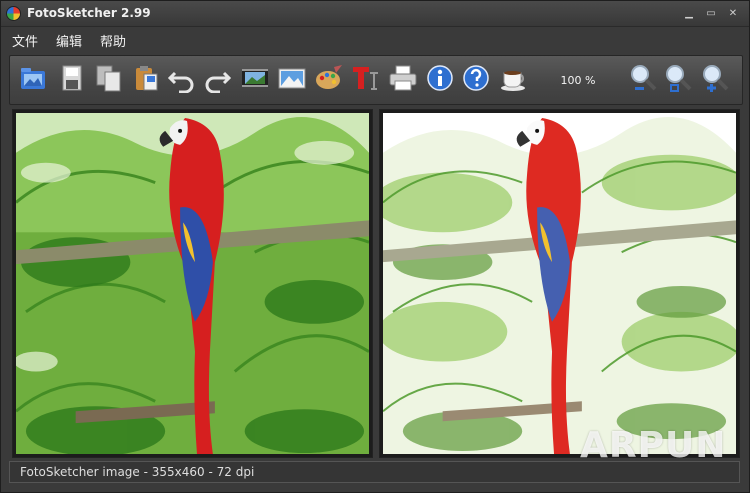 This screenshot has width=750, height=493. Describe the element at coordinates (374, 472) in the screenshot. I see `status-bar: FotoSketcher image - 355x460 - 72 dpi` at that location.